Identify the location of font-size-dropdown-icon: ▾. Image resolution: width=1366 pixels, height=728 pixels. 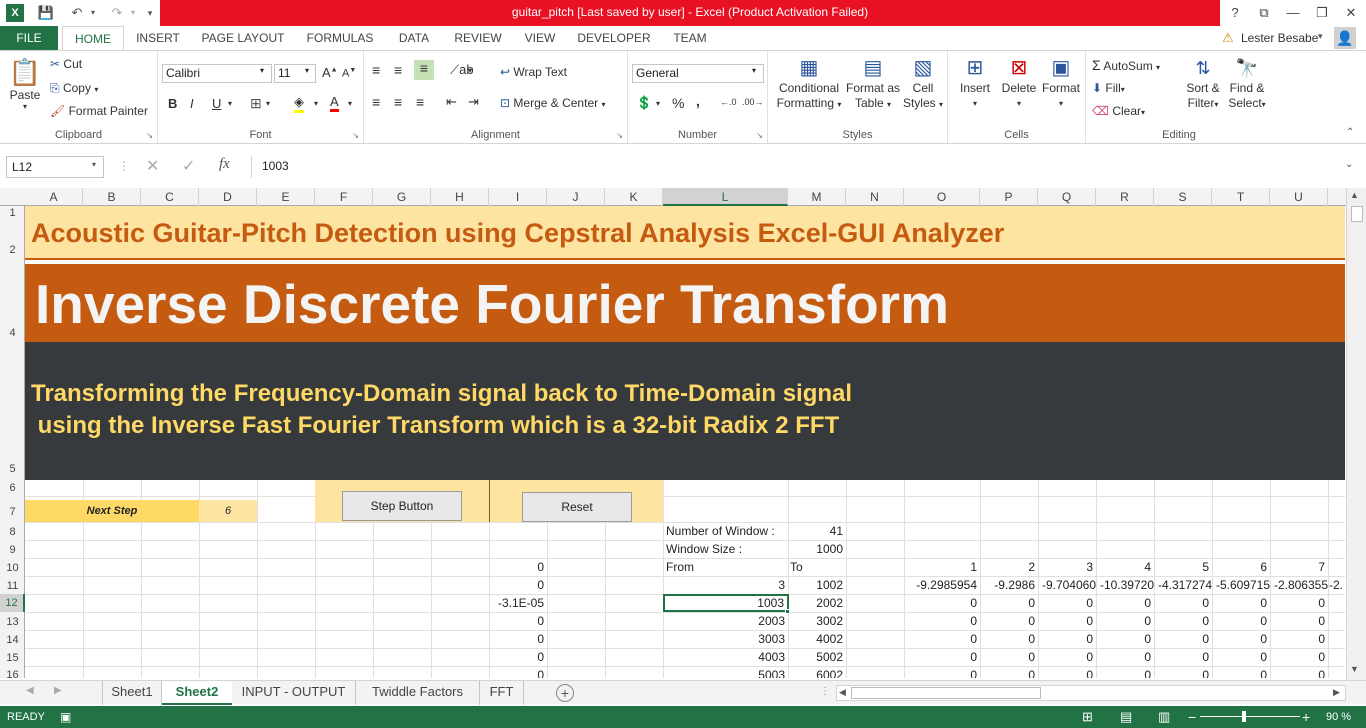
(307, 70).